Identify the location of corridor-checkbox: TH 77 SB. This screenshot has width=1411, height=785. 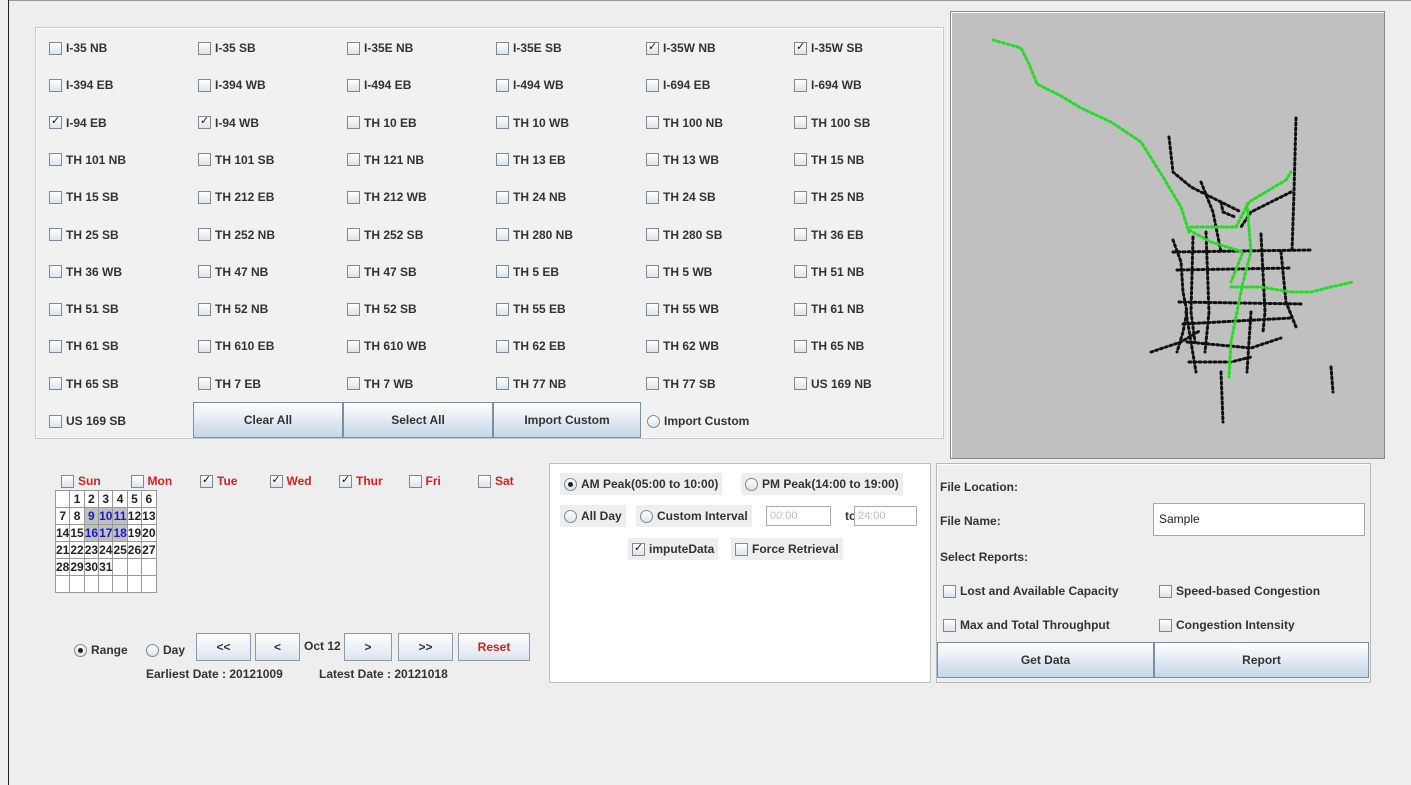
(681, 384).